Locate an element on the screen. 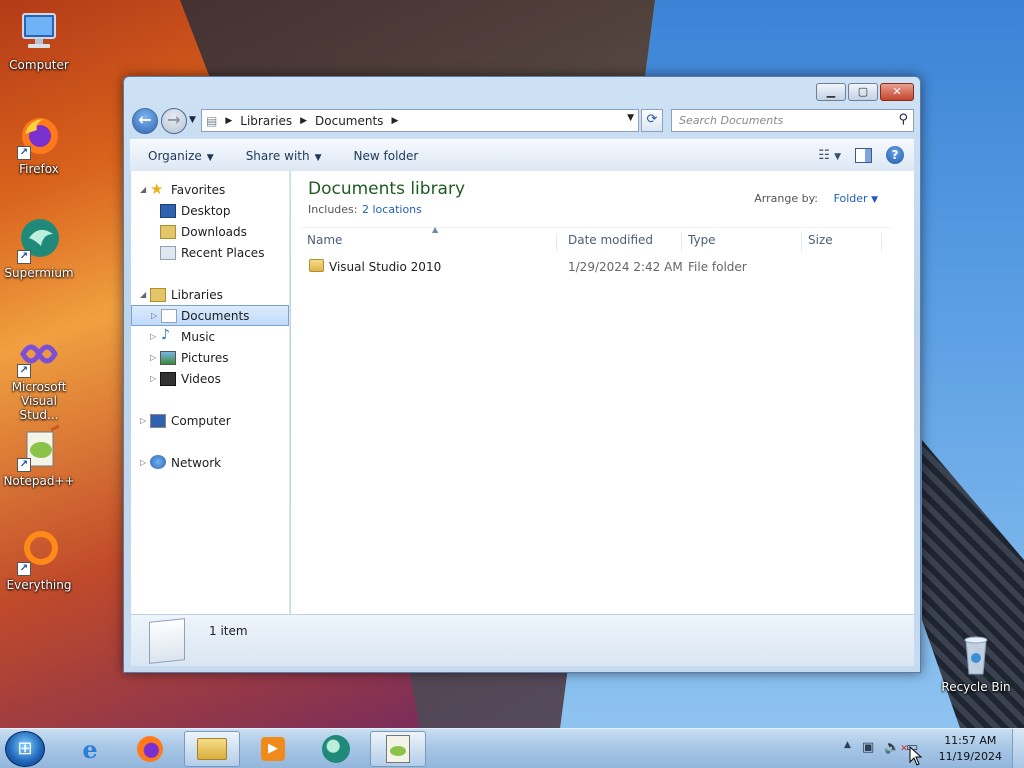 This screenshot has width=1024, height=768. taskbar-media-player: ▶ is located at coordinates (273, 749).